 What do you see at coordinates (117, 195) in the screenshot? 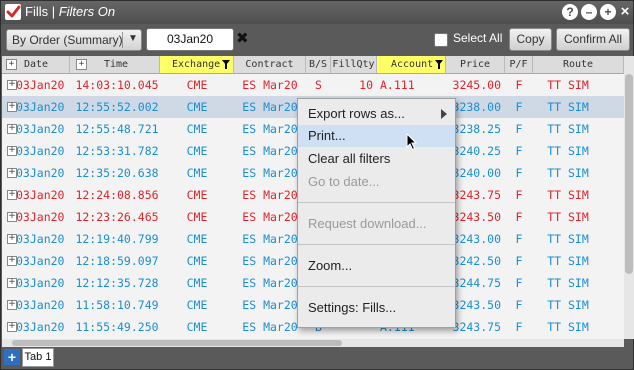
I see `cell-time: 12:24:08.856` at bounding box center [117, 195].